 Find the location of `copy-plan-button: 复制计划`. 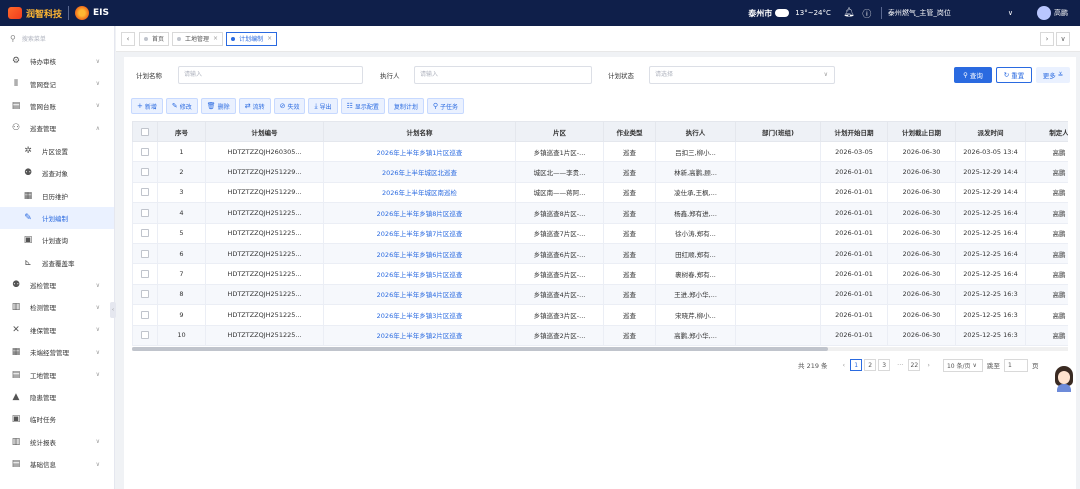

copy-plan-button: 复制计划 is located at coordinates (405, 106).